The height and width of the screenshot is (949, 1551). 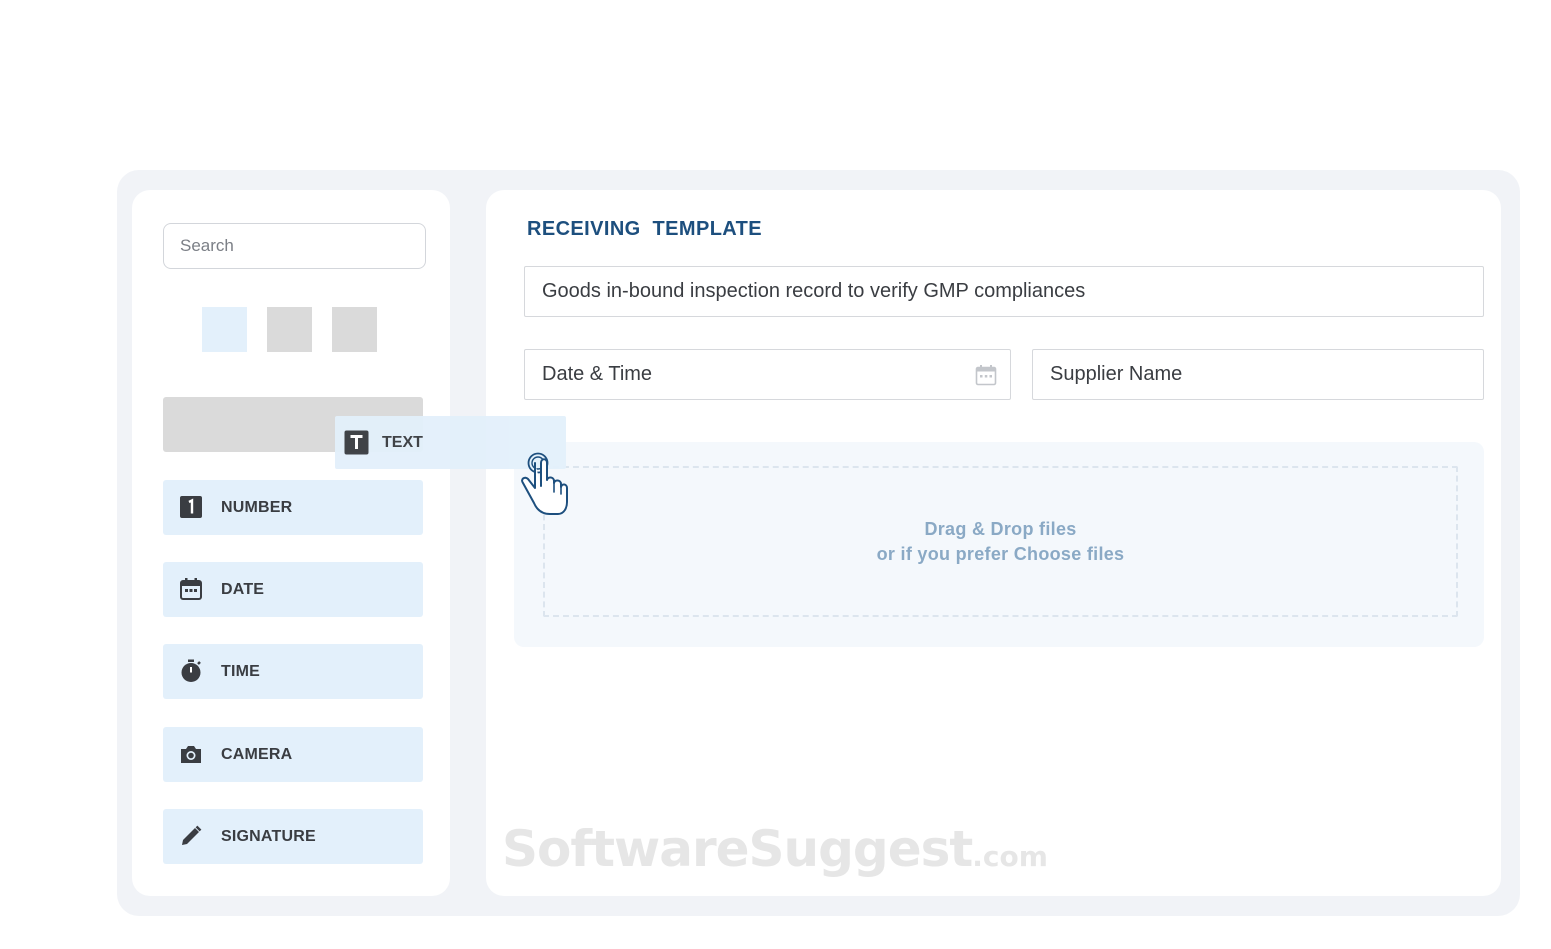 I want to click on field-camera-label: CAMERA, so click(x=257, y=754).